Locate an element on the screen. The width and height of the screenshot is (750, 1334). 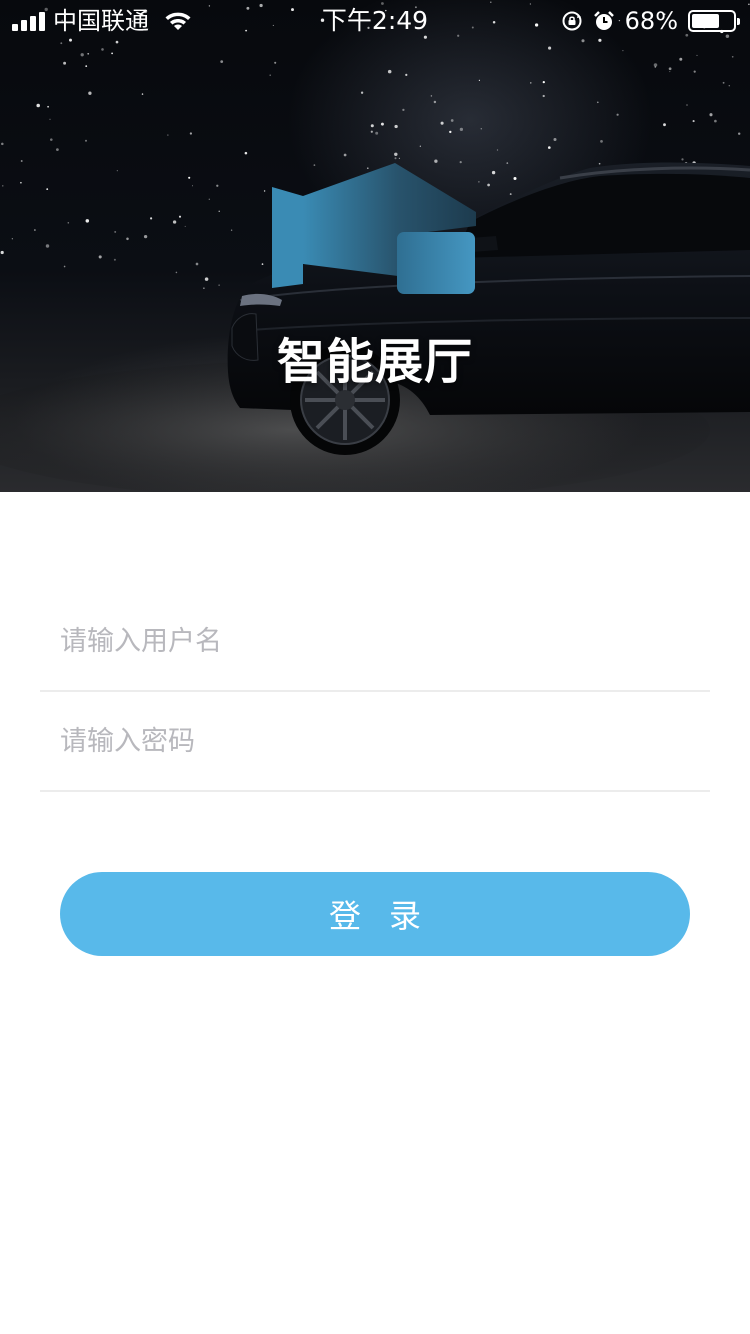
battery-icon is located at coordinates (714, 21).